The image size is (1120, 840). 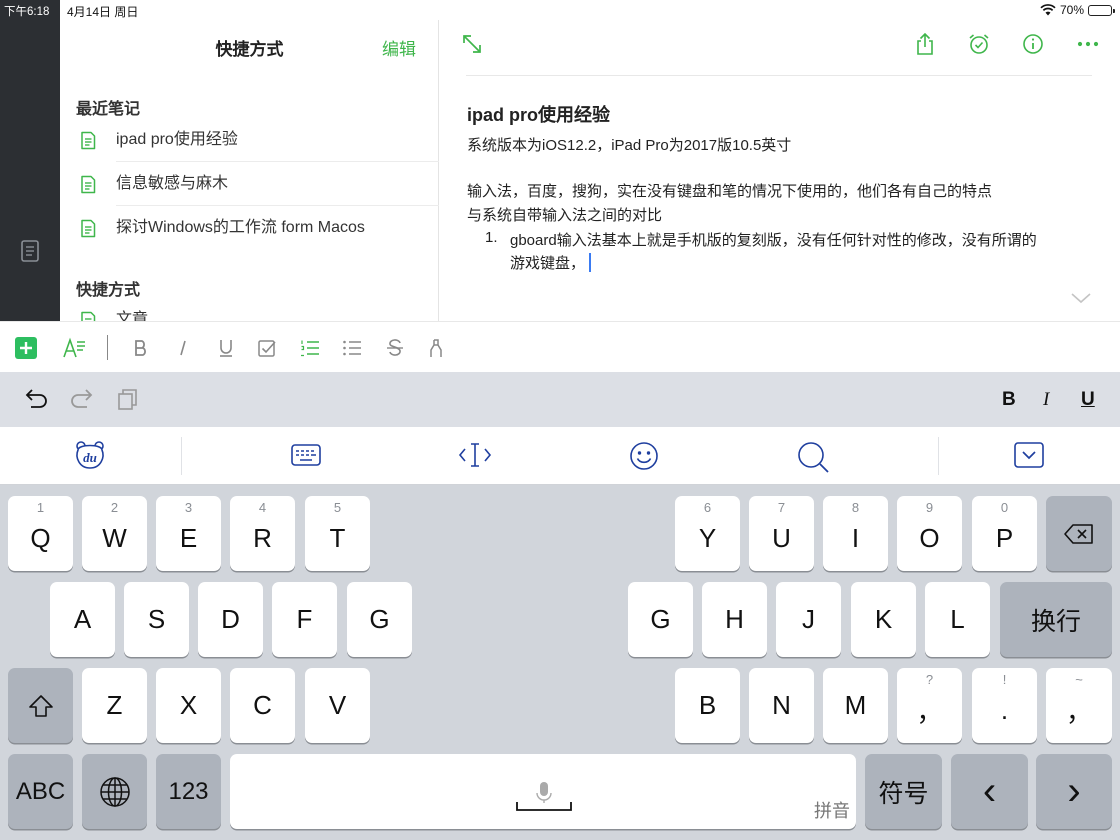 I want to click on symbols-key: 符号, so click(x=903, y=791).